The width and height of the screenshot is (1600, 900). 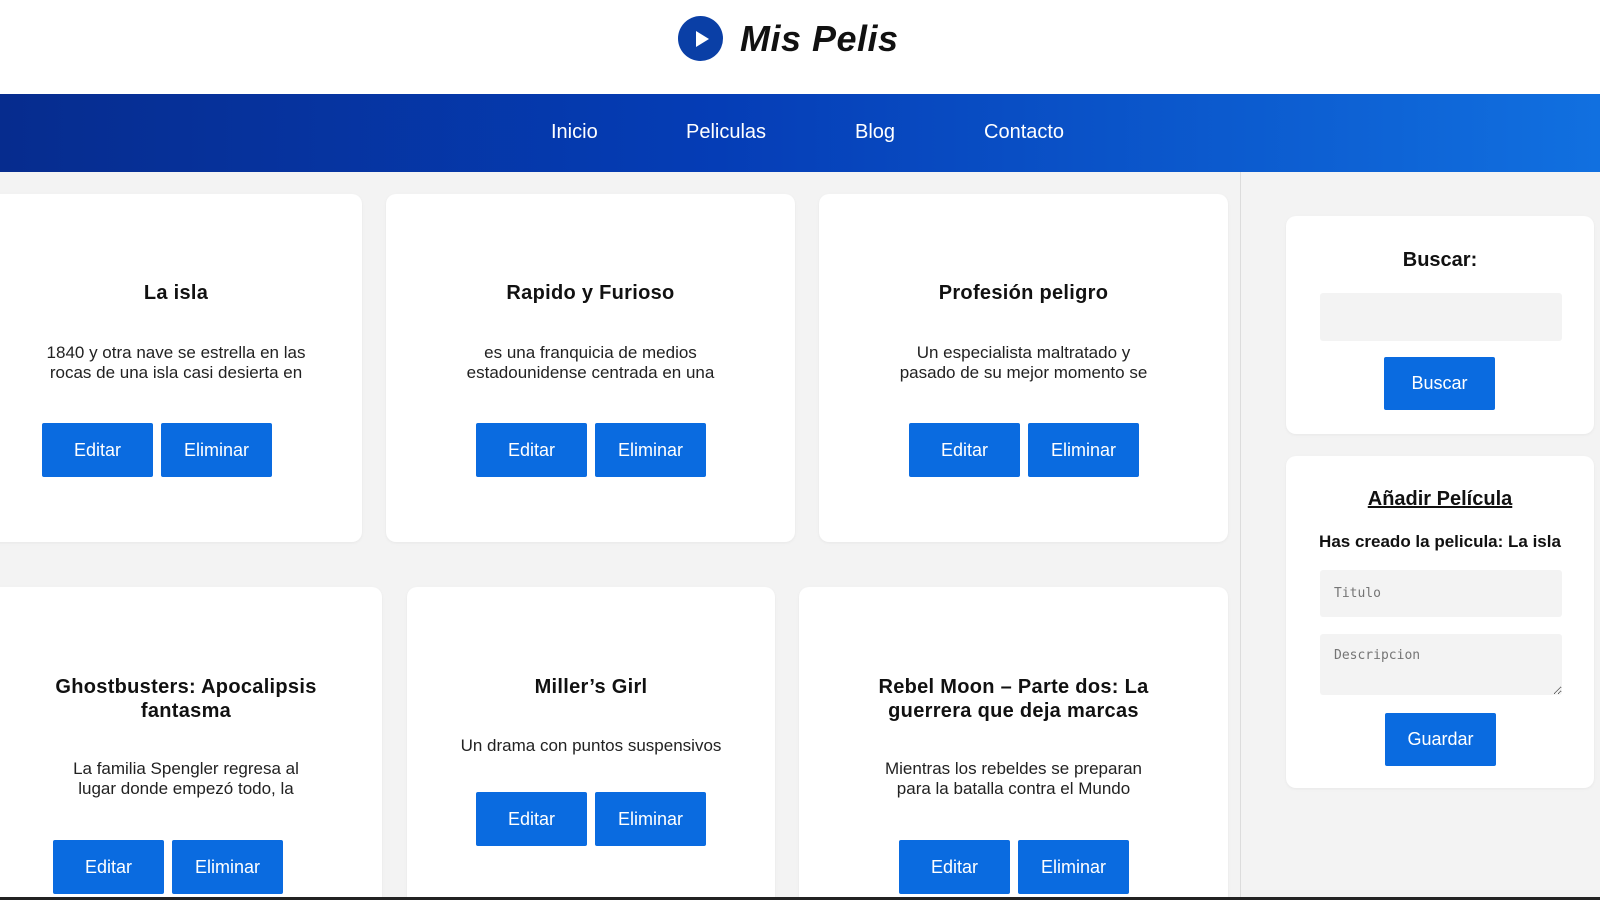 I want to click on search-card: Buscar, so click(x=1440, y=325).